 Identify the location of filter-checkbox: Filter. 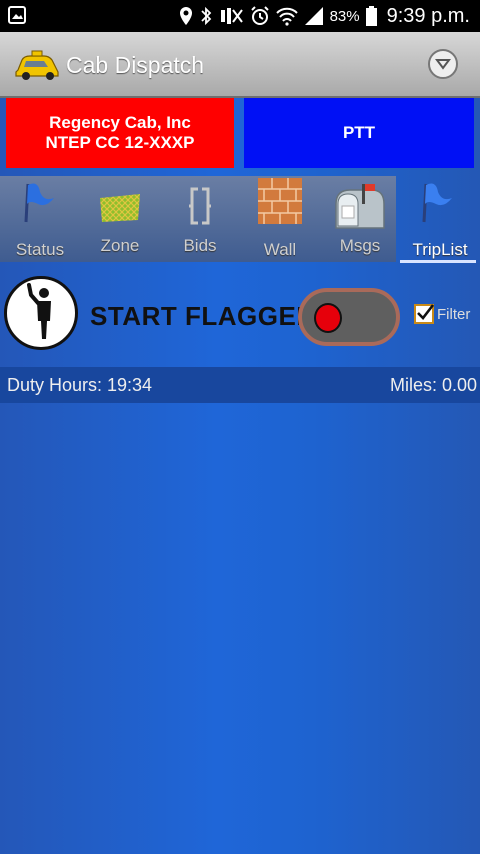
(442, 314).